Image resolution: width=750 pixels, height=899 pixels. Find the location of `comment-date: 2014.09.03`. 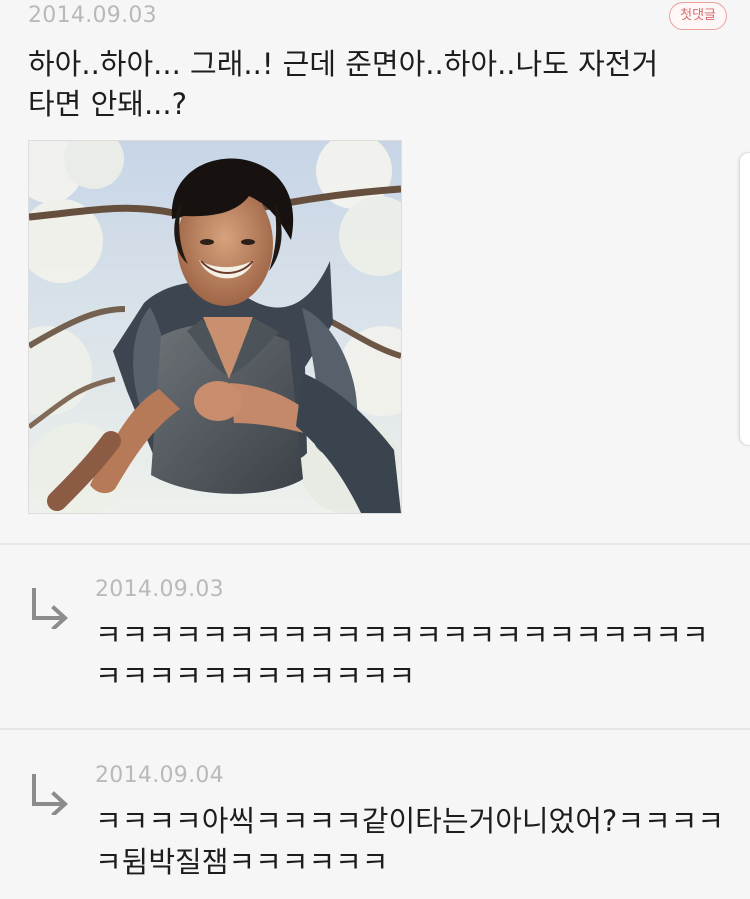

comment-date: 2014.09.03 is located at coordinates (92, 15).